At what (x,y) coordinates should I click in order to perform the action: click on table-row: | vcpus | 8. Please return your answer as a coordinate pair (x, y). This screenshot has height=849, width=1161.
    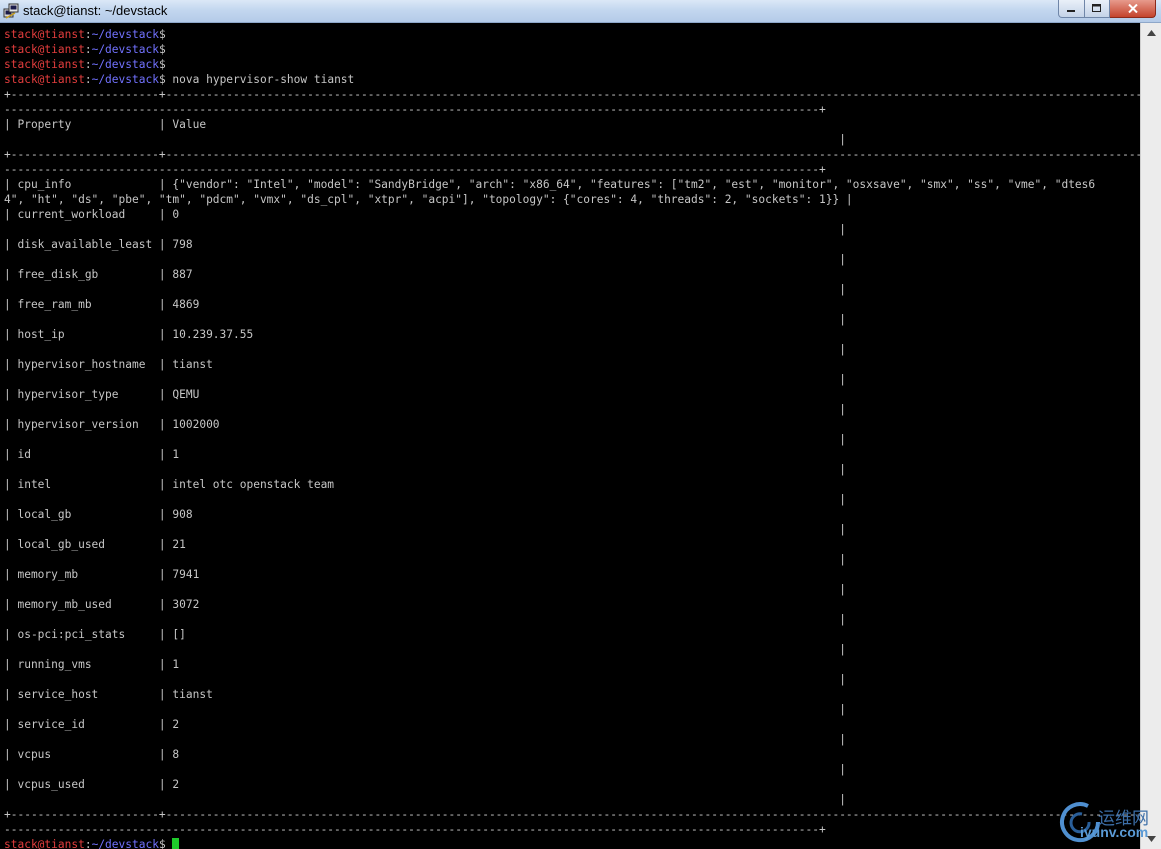
    Looking at the image, I should click on (92, 754).